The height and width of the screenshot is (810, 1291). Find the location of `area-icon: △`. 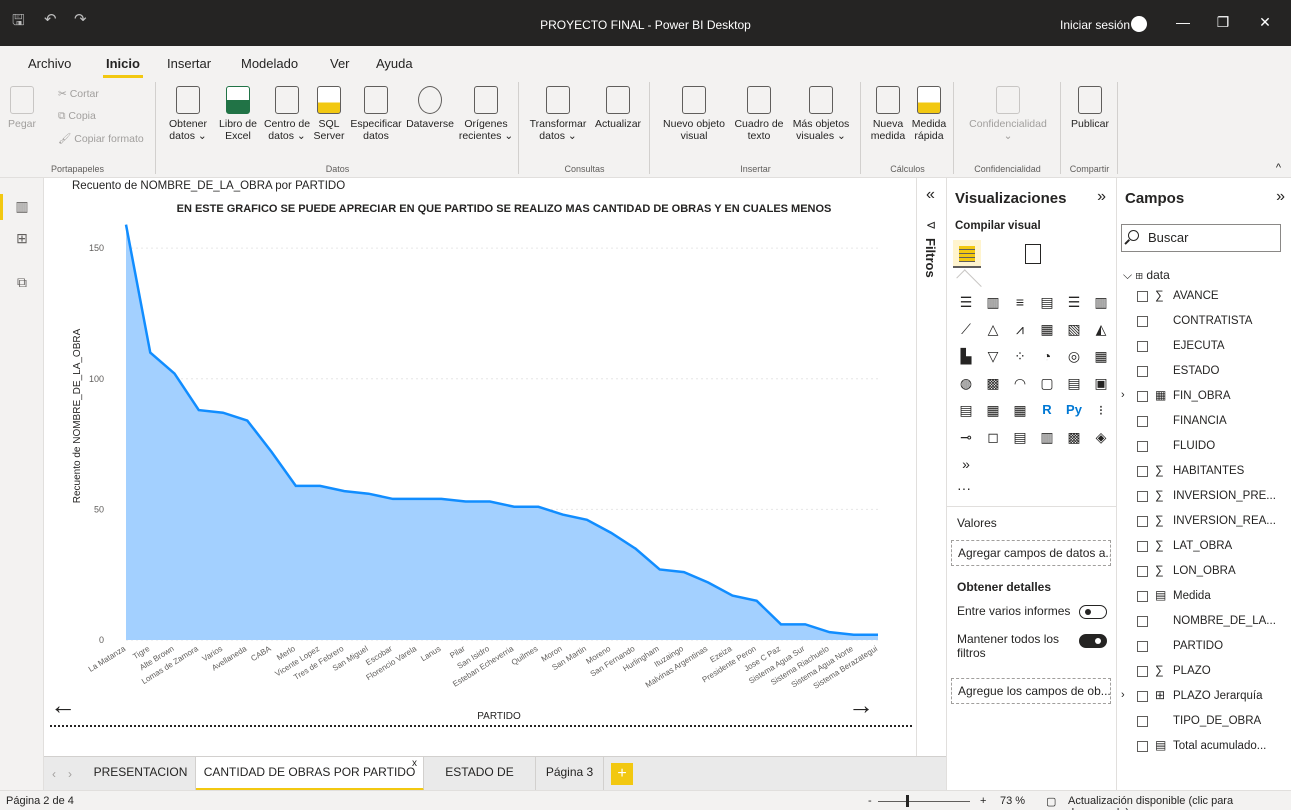

area-icon: △ is located at coordinates (993, 329).